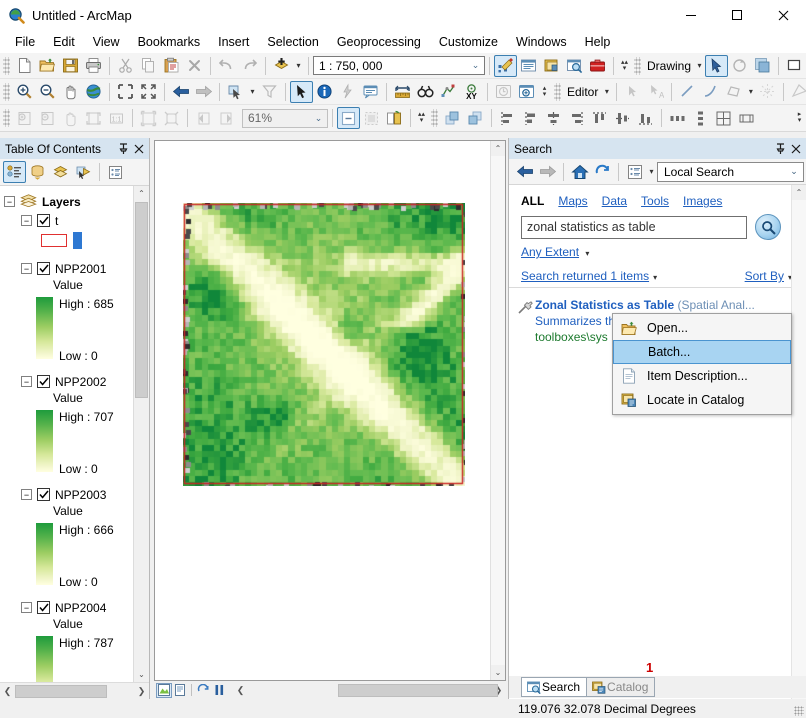 This screenshot has width=806, height=718. I want to click on zoom-whole-page-icon, so click(93, 118).